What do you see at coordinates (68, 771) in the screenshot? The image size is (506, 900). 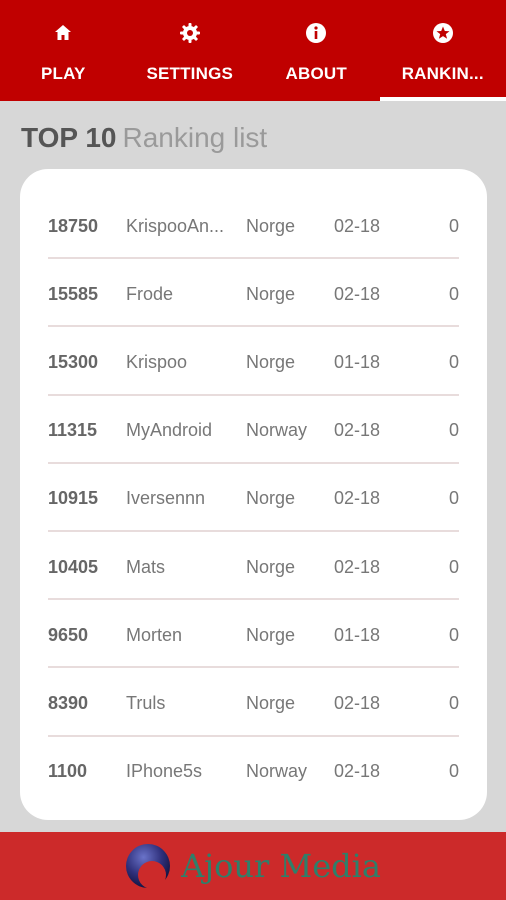 I see `ranking-score: 1100` at bounding box center [68, 771].